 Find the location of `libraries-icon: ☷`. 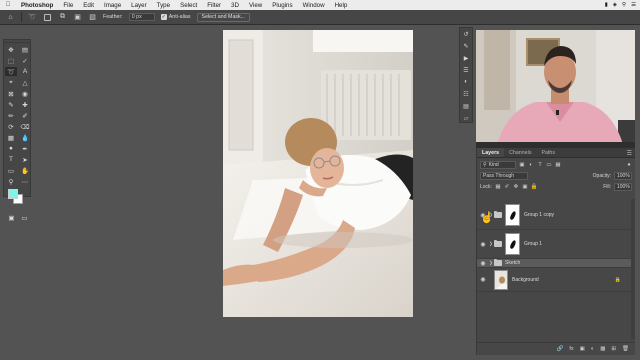

libraries-icon: ☷ is located at coordinates (466, 94).